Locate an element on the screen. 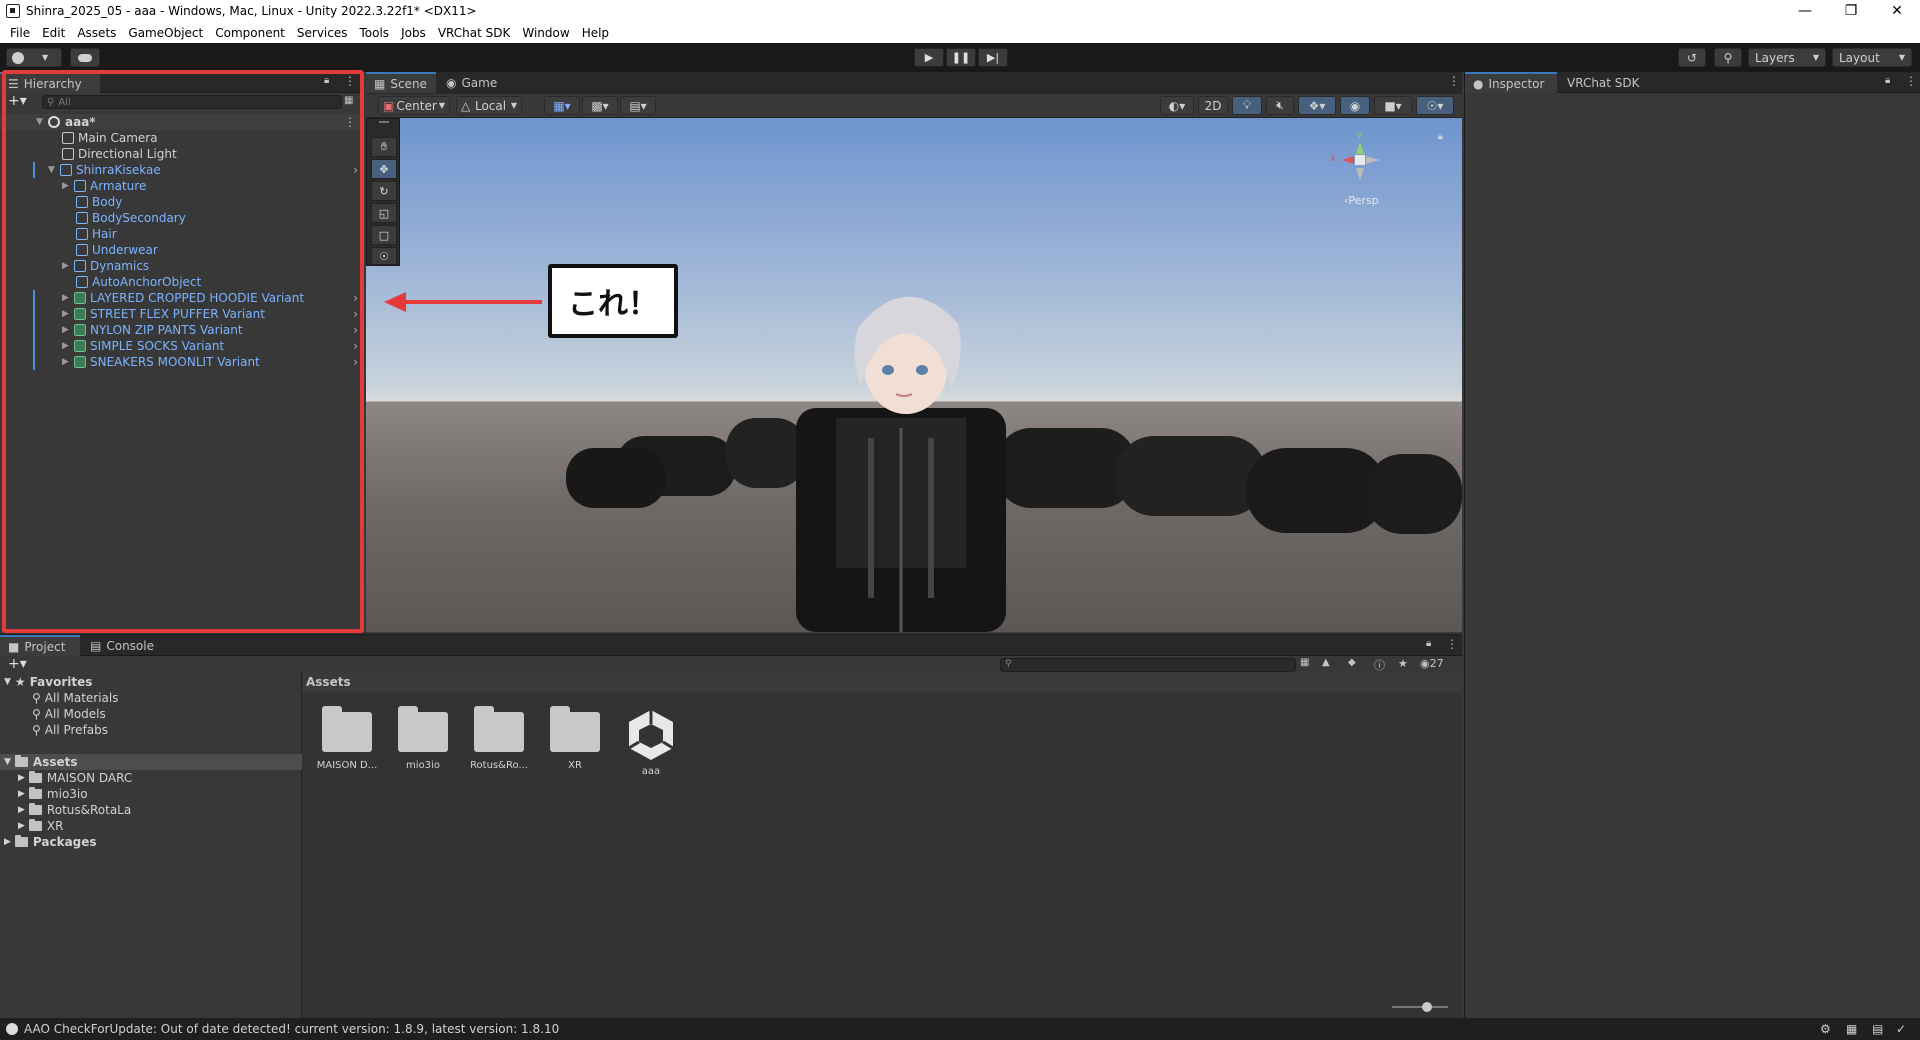 Image resolution: width=1920 pixels, height=1040 pixels. mode-2d-button: 2D is located at coordinates (1213, 105).